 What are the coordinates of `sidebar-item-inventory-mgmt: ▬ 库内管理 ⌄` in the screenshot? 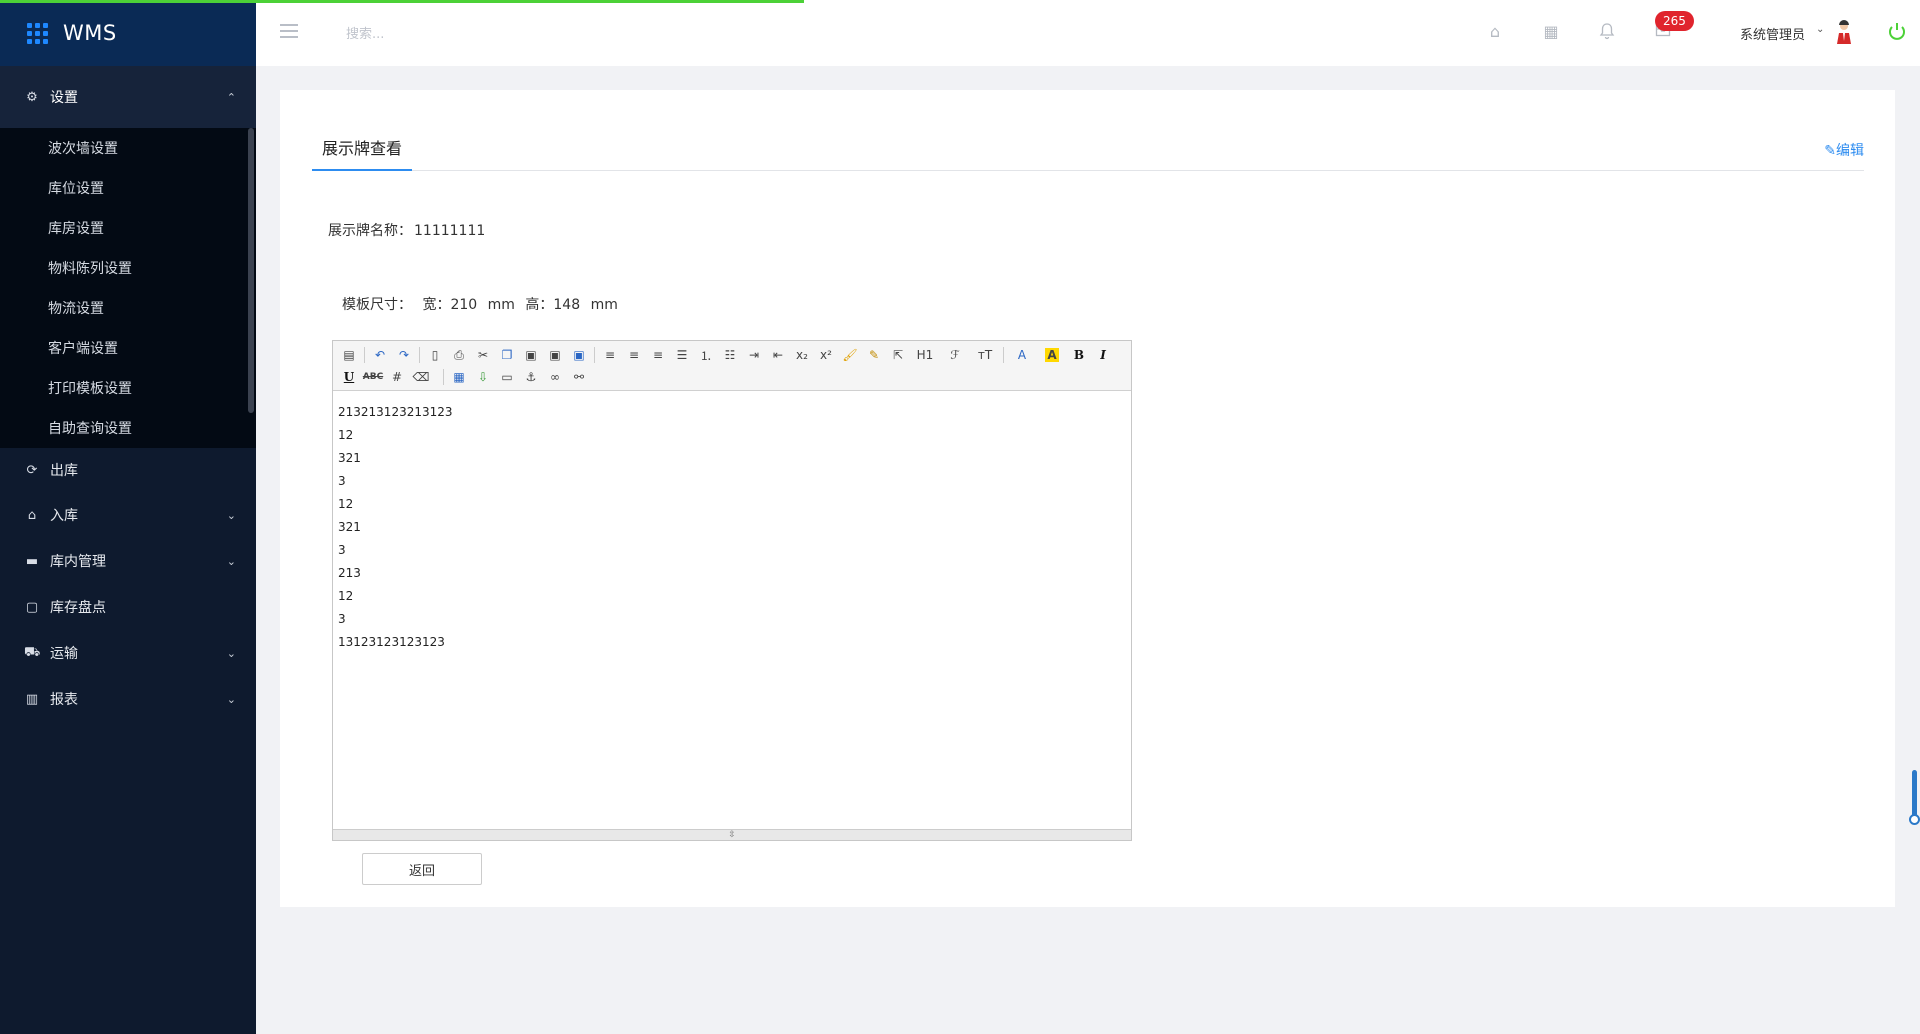 It's located at (128, 561).